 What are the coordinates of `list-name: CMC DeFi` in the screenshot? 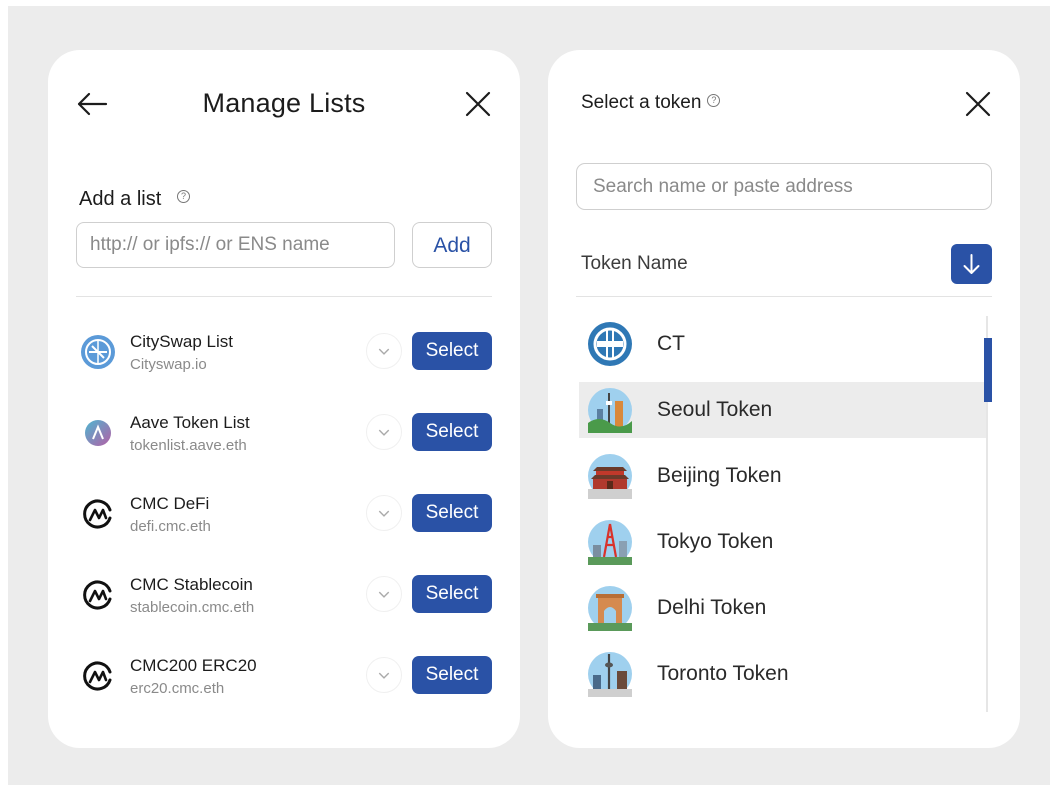 It's located at (170, 503).